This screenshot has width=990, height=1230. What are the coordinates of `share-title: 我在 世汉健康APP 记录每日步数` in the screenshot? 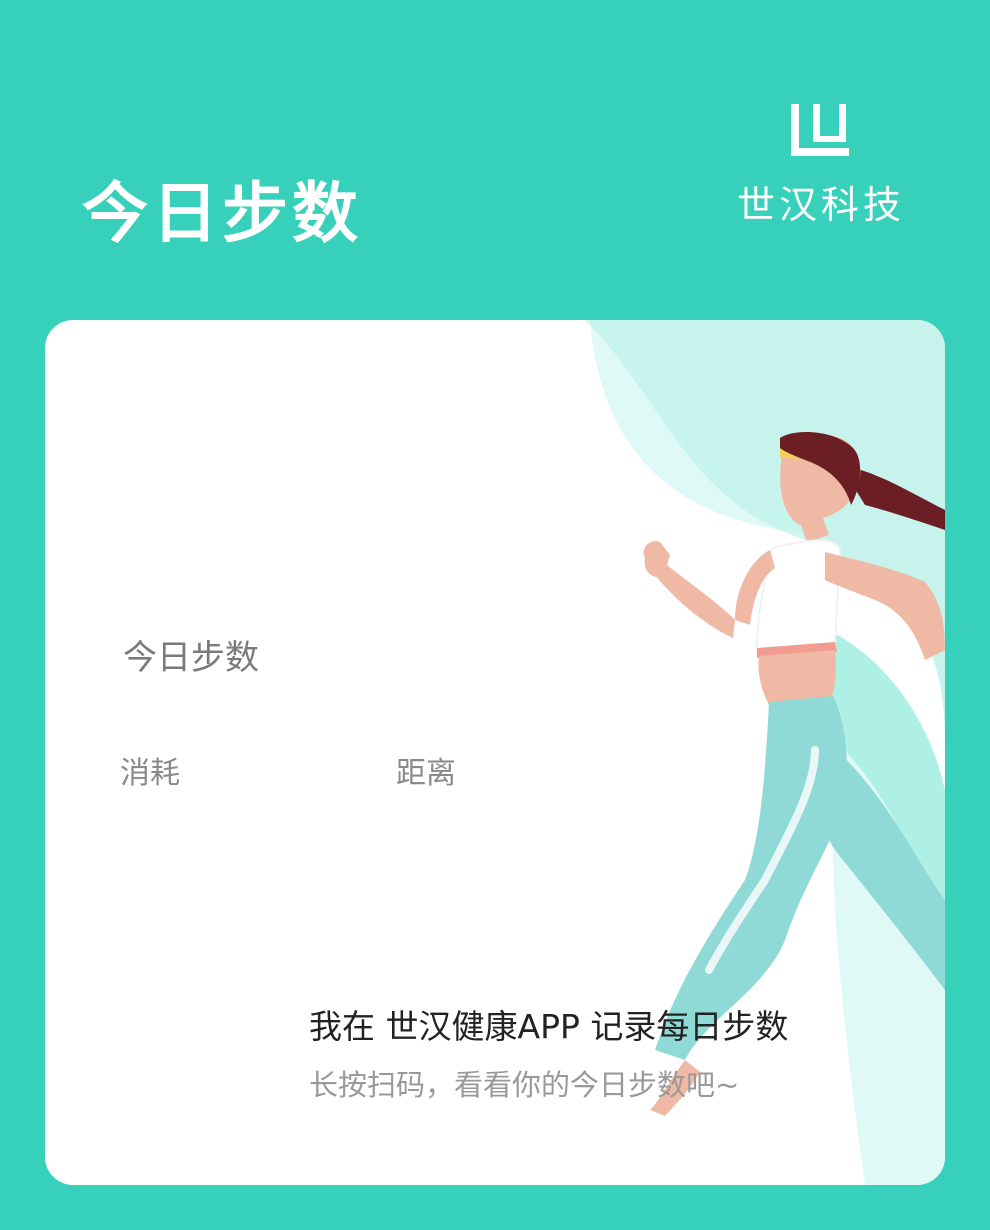 It's located at (549, 1026).